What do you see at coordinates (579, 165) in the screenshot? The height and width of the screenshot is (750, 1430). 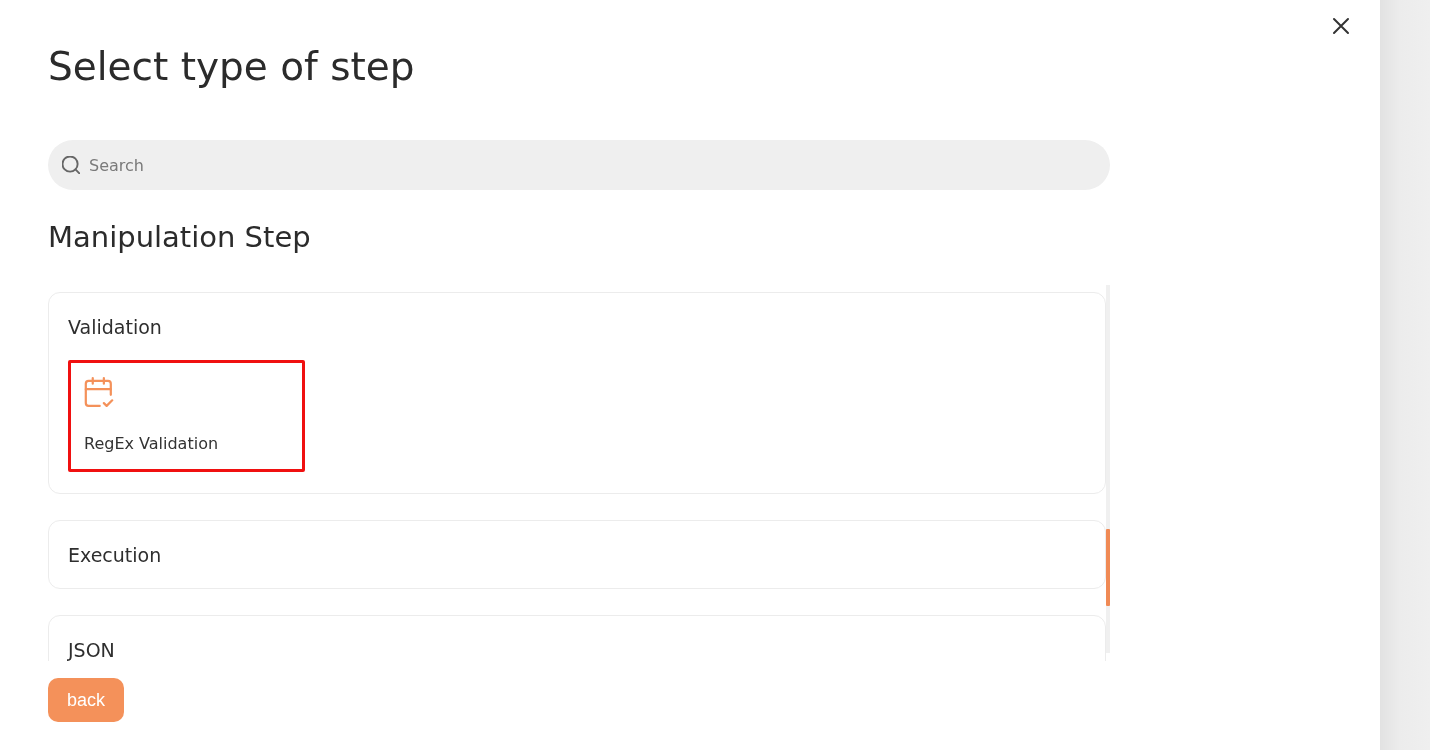 I see `search-field: Search` at bounding box center [579, 165].